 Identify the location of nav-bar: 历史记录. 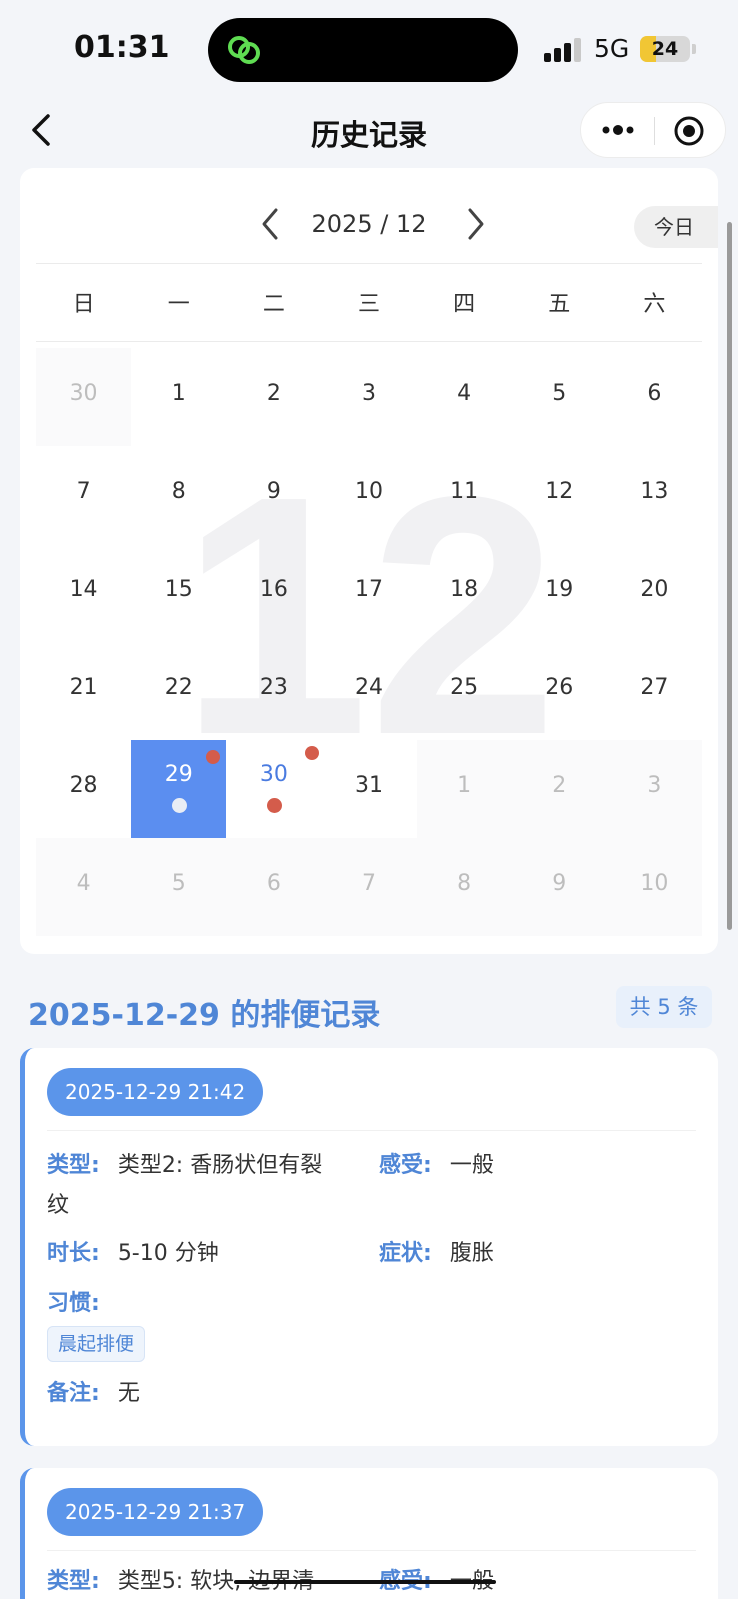
(369, 132).